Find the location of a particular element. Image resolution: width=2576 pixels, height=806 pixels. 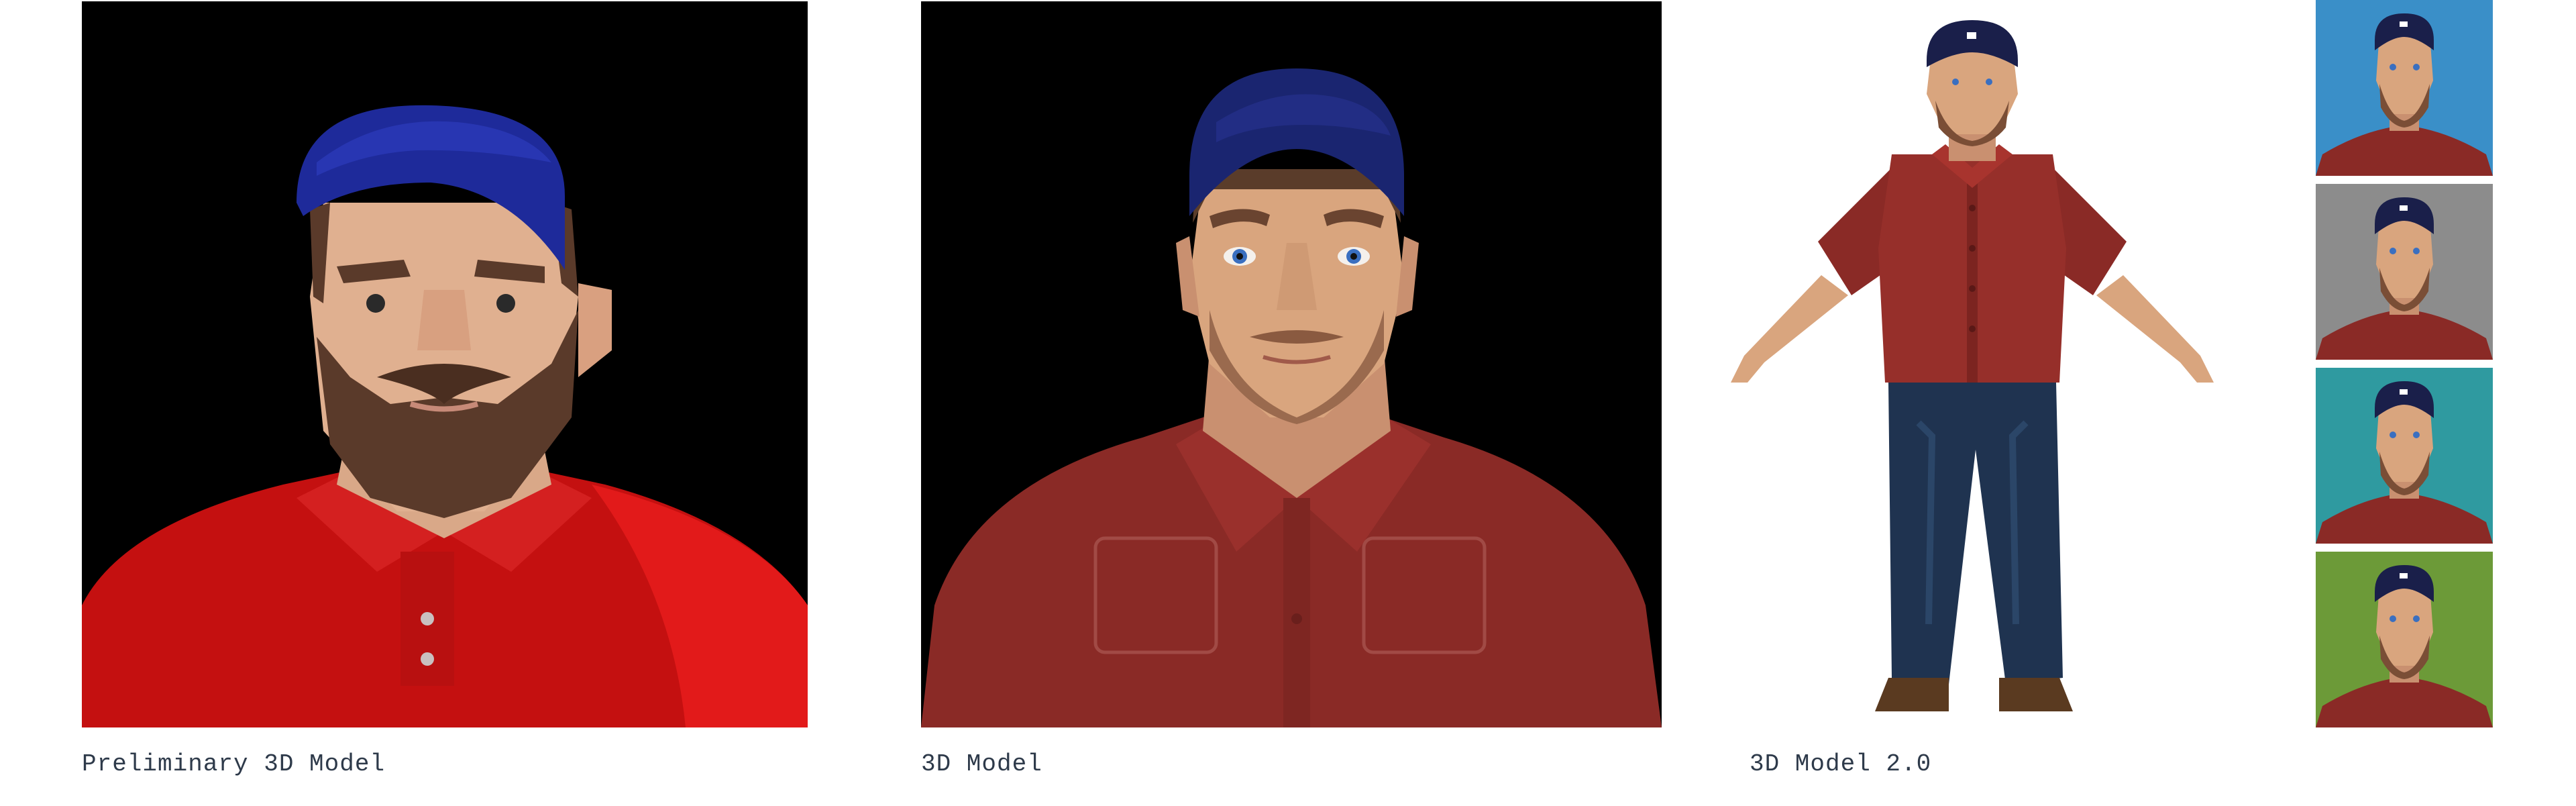

caption-model-v2: 3D Model 2.0 is located at coordinates (1841, 764).